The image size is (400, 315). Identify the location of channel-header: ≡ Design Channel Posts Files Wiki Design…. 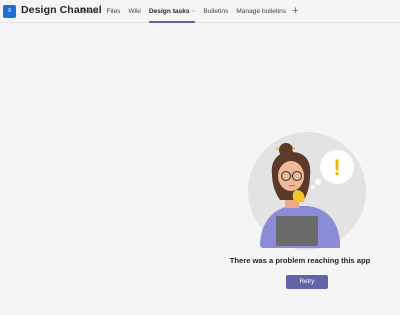
(200, 11).